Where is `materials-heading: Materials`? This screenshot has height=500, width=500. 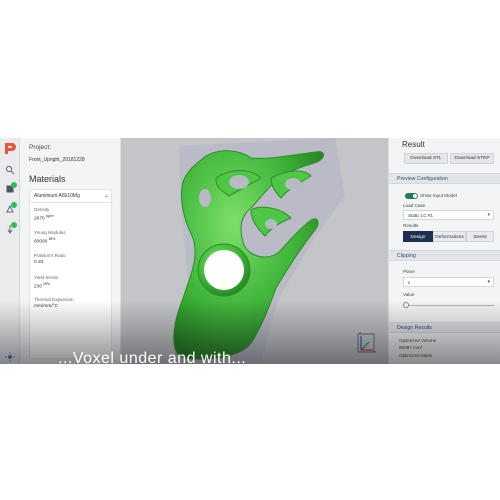
materials-heading: Materials is located at coordinates (47, 179).